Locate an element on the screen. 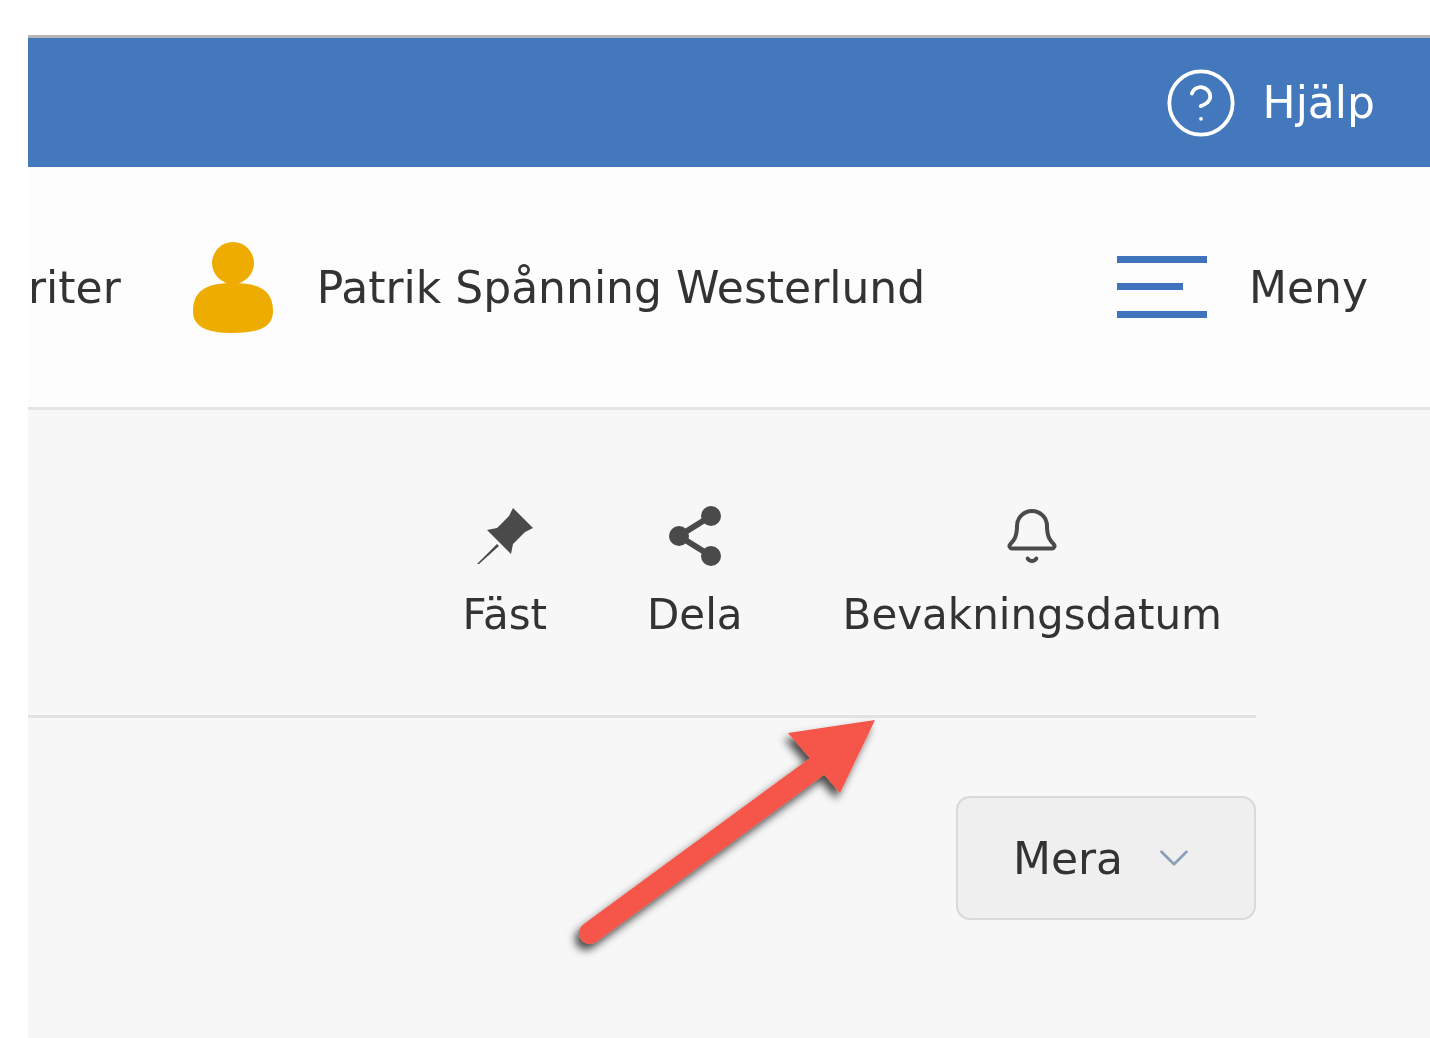 This screenshot has width=1430, height=1038. help-link: Hjälp is located at coordinates (1268, 102).